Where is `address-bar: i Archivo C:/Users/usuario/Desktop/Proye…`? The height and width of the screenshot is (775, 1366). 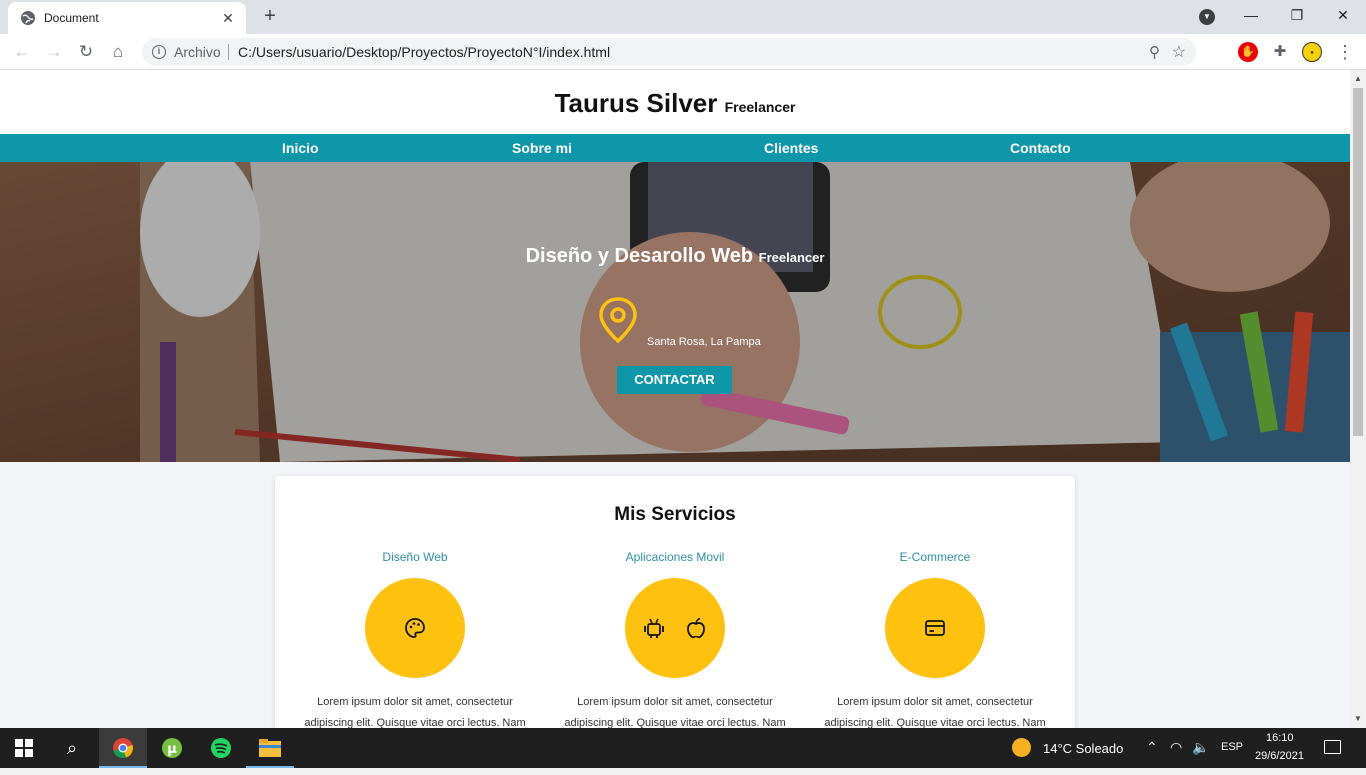 address-bar: i Archivo C:/Users/usuario/Desktop/Proye… is located at coordinates (669, 52).